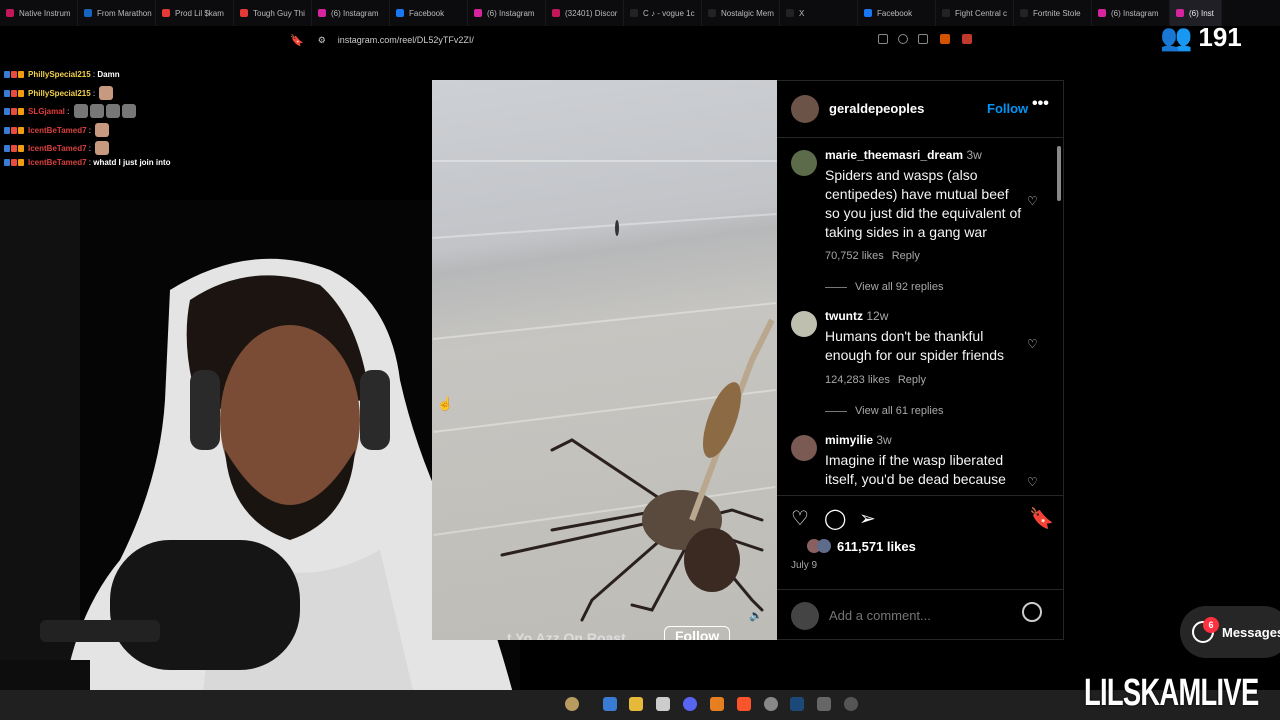  I want to click on share-icon, so click(923, 39).